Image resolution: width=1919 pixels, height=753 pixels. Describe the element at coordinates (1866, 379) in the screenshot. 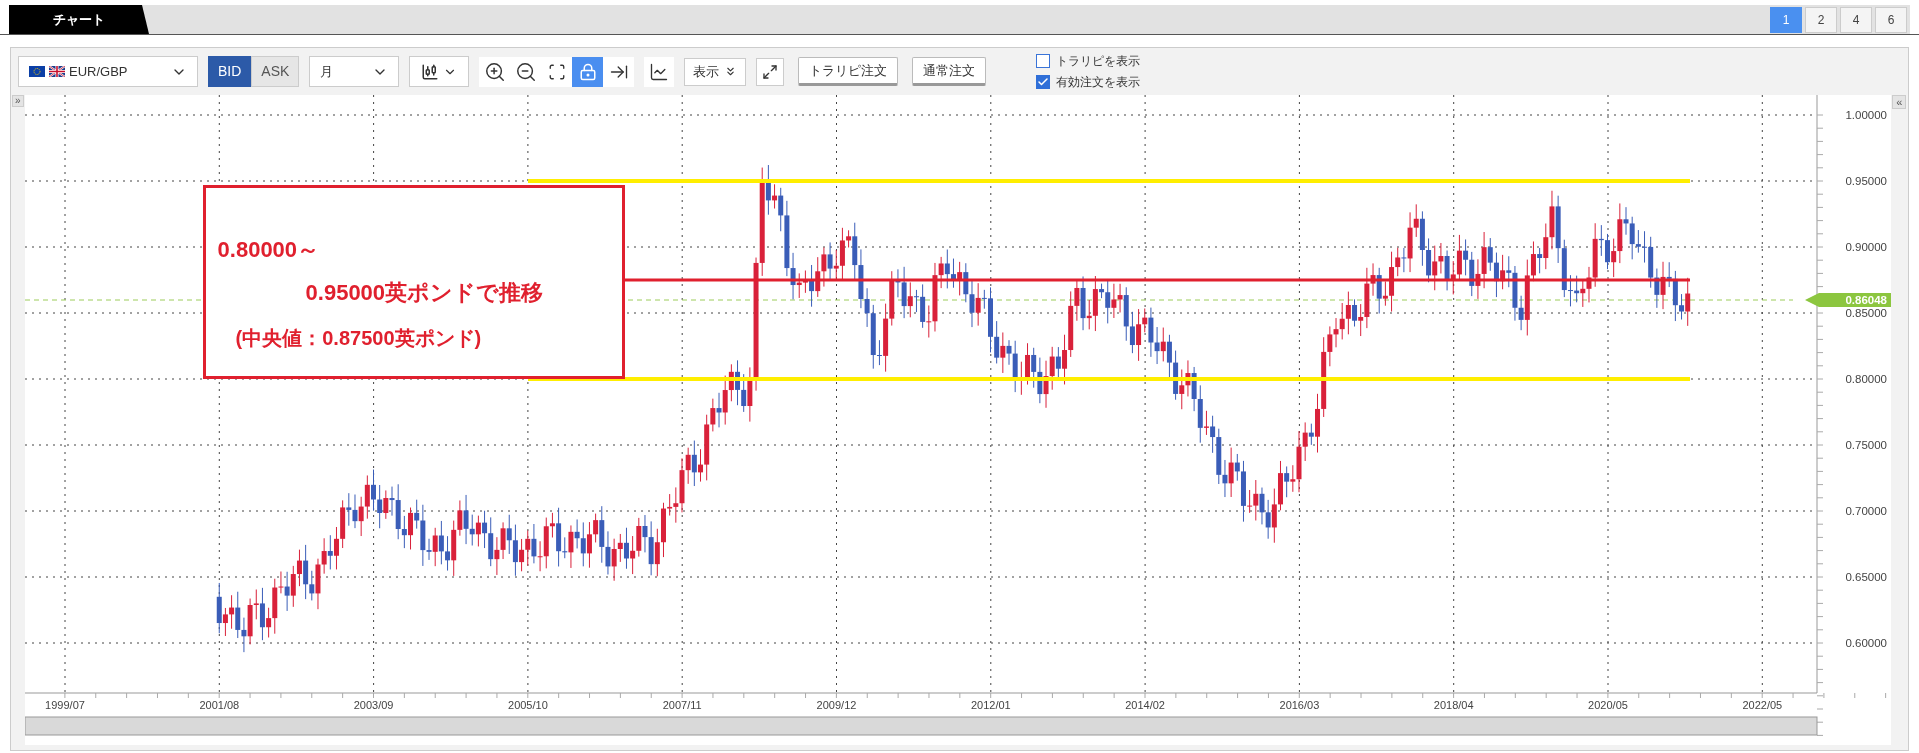

I see `price-axis-label: 0.80000` at that location.